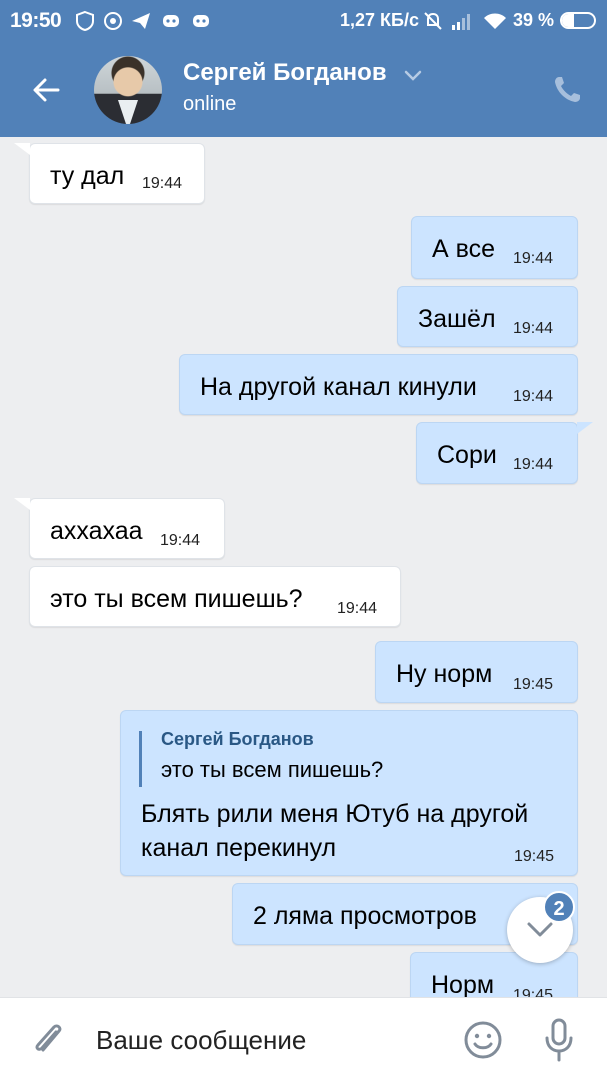 This screenshot has width=607, height=1080. Describe the element at coordinates (266, 1040) in the screenshot. I see `message-input` at that location.